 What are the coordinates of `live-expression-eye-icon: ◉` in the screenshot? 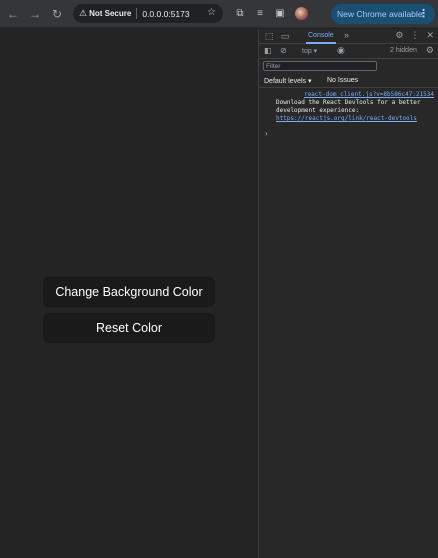 It's located at (341, 50).